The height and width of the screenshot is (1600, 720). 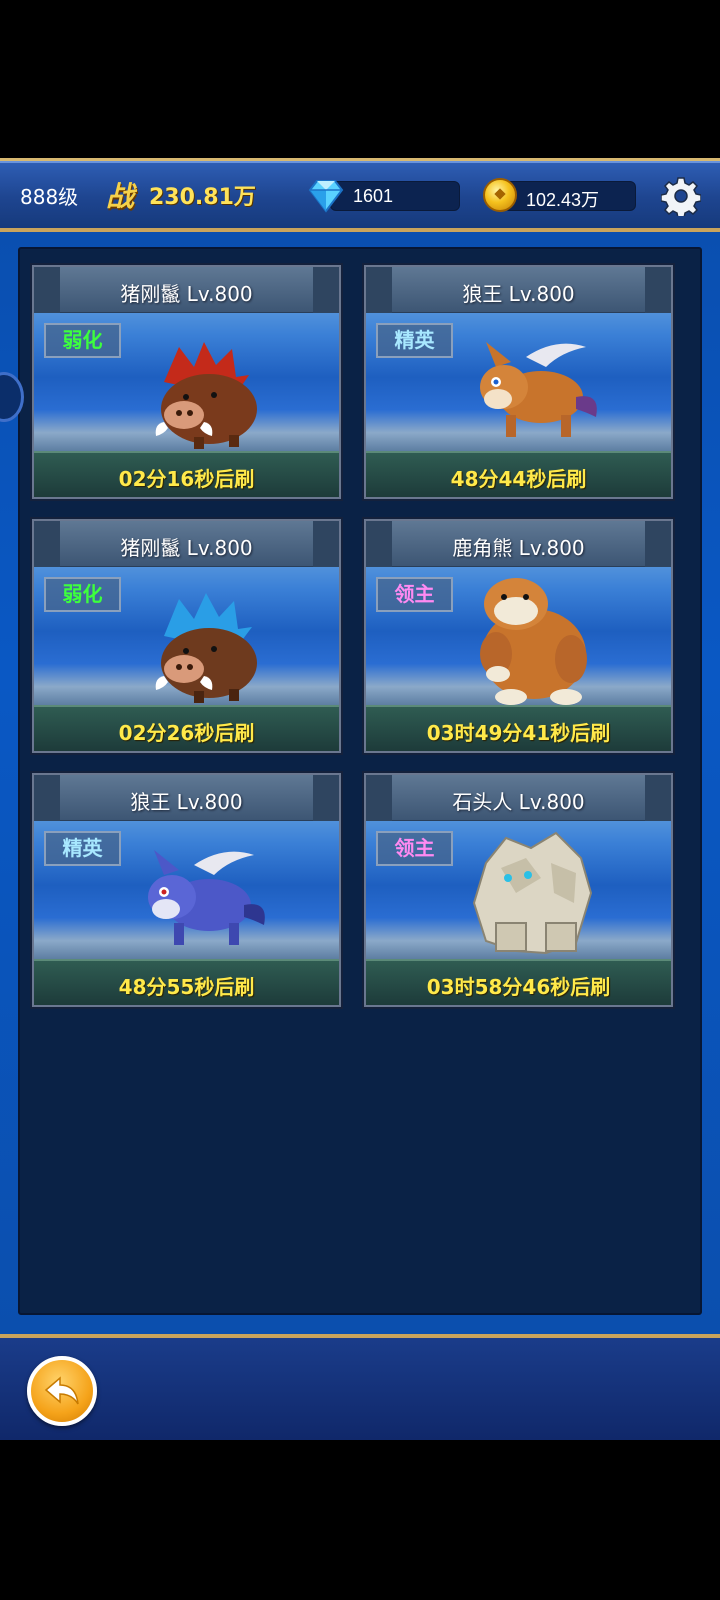 I want to click on monster-card: 猪刚鬣 Lv.800 弱化 02分16秒后刷, so click(x=186, y=382).